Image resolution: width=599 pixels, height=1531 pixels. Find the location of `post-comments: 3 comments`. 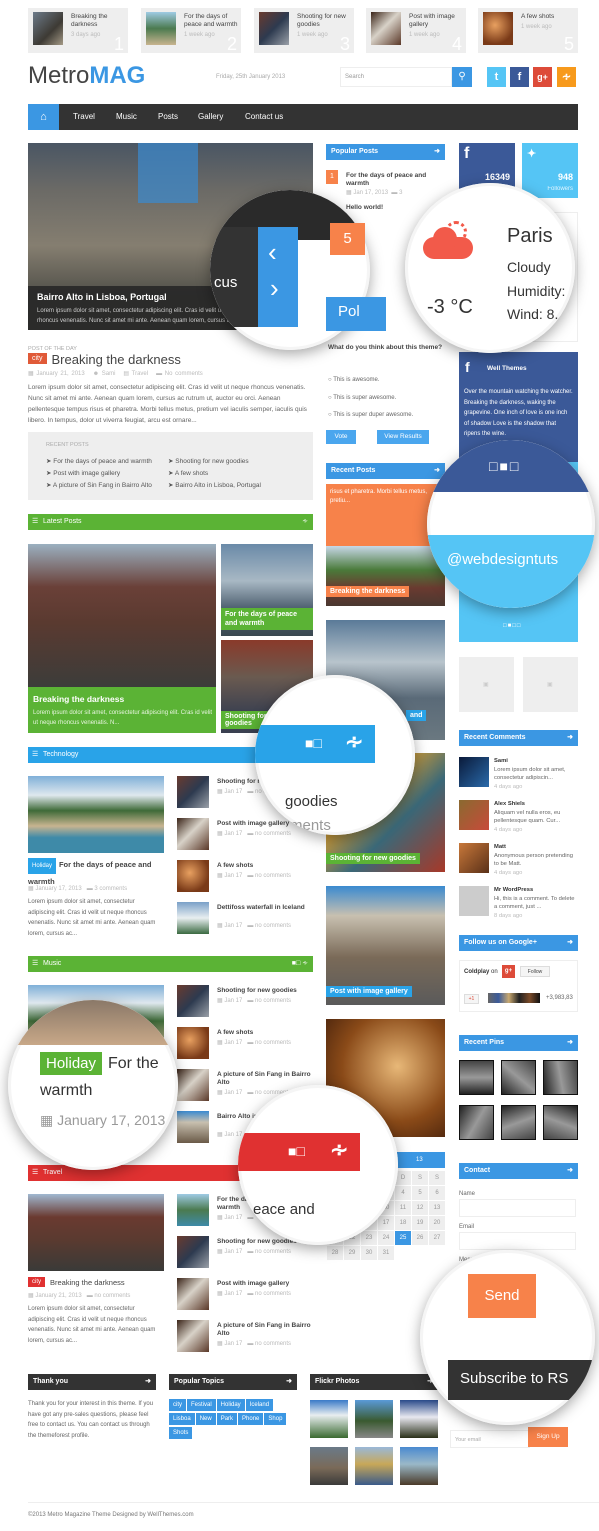

post-comments: 3 comments is located at coordinates (110, 889).